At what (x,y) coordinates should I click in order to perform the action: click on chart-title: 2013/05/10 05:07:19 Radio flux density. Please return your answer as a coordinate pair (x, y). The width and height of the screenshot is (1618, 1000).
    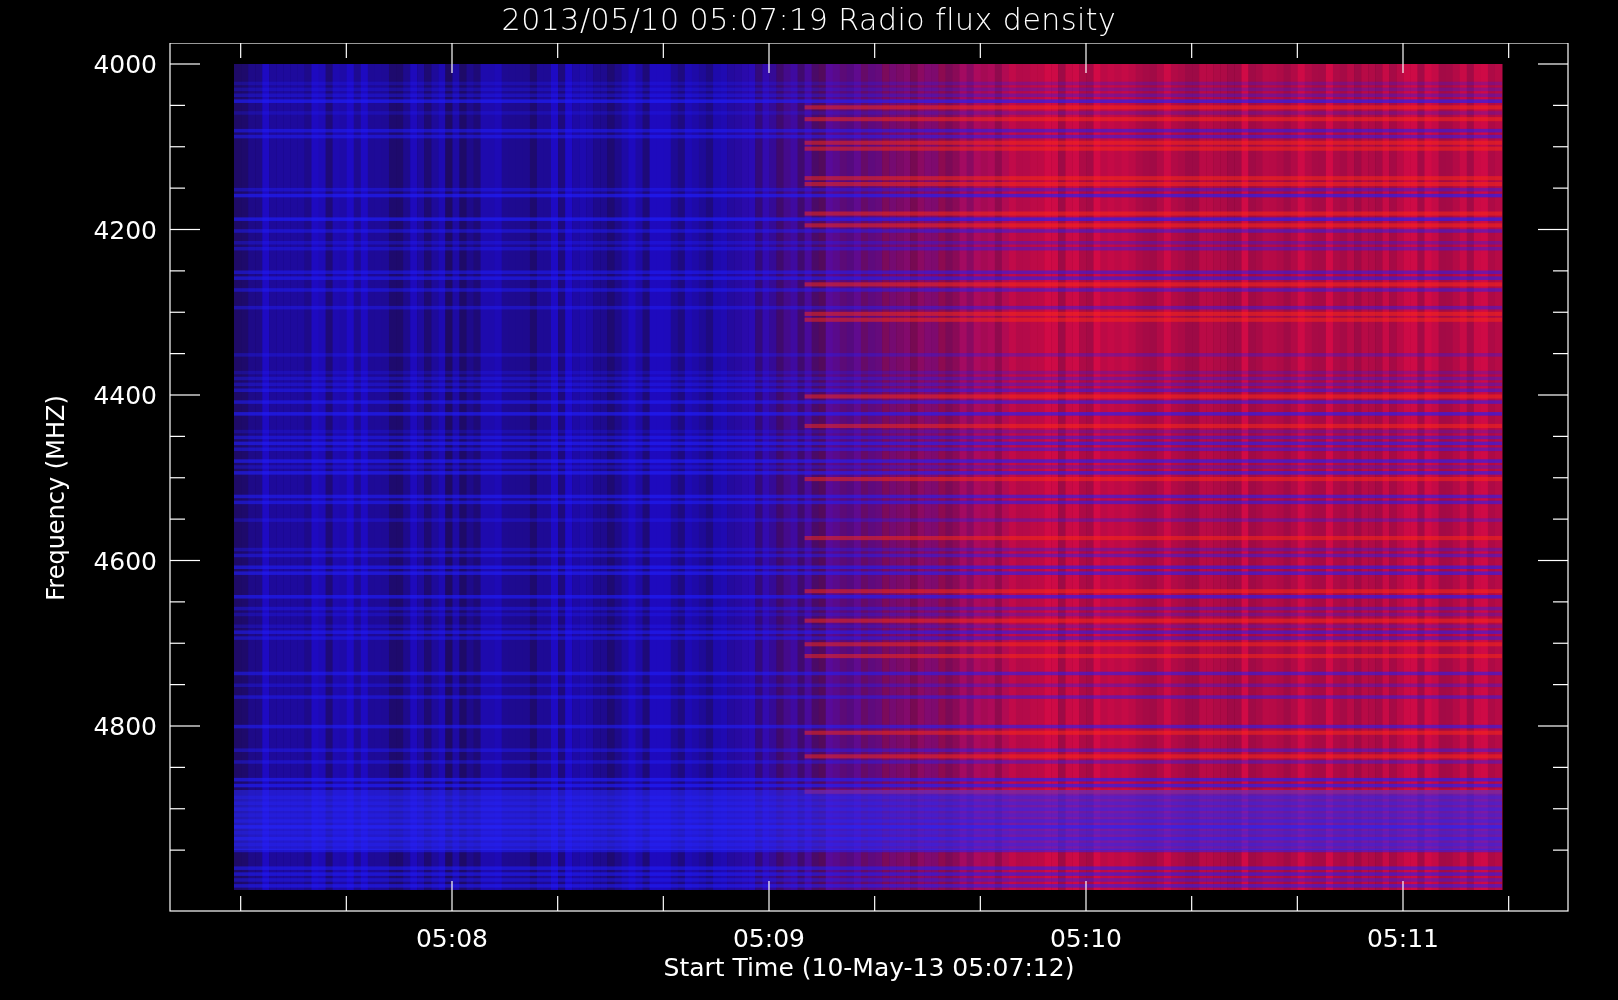
    Looking at the image, I should click on (809, 20).